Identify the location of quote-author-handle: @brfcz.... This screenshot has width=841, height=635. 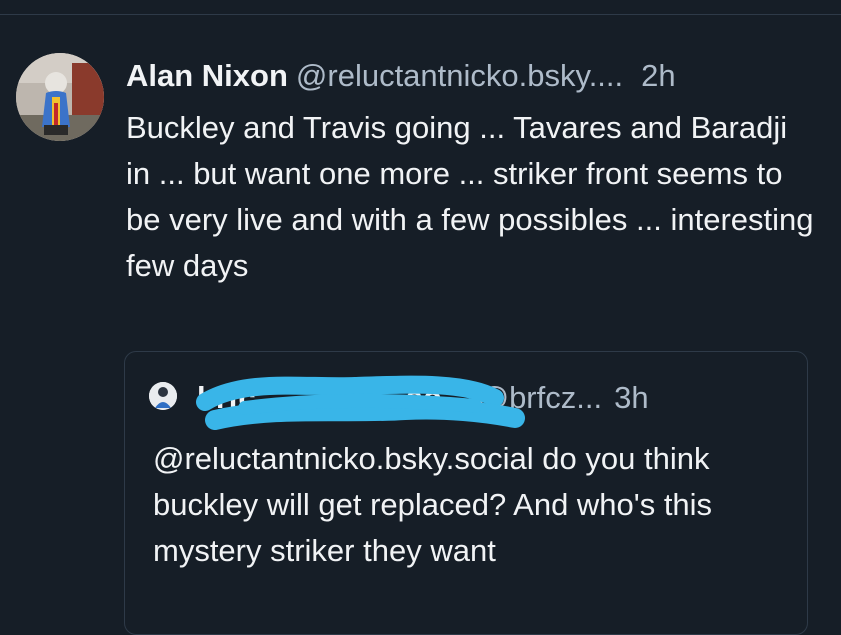
(540, 397).